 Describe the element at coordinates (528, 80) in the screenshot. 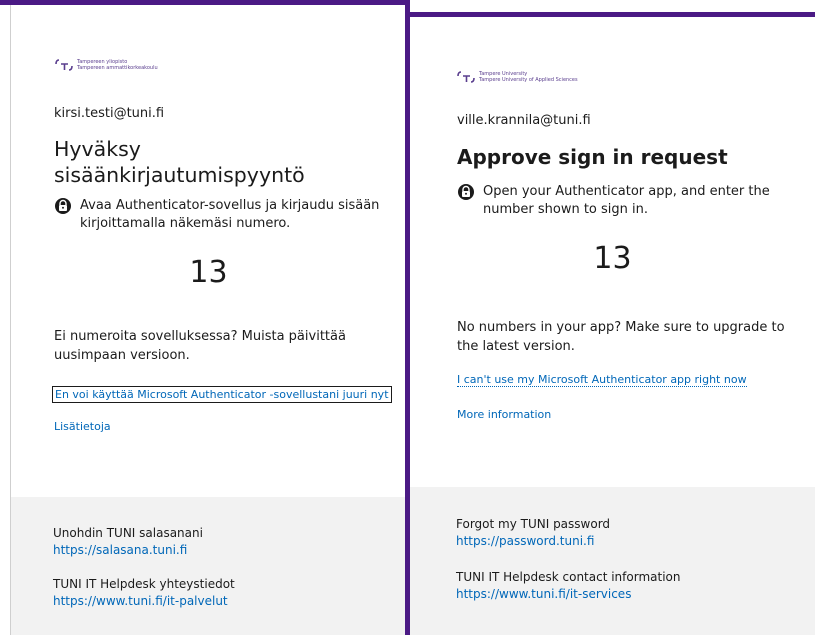

I see `logo-line-2: Tampere University of Applied Sciences` at that location.